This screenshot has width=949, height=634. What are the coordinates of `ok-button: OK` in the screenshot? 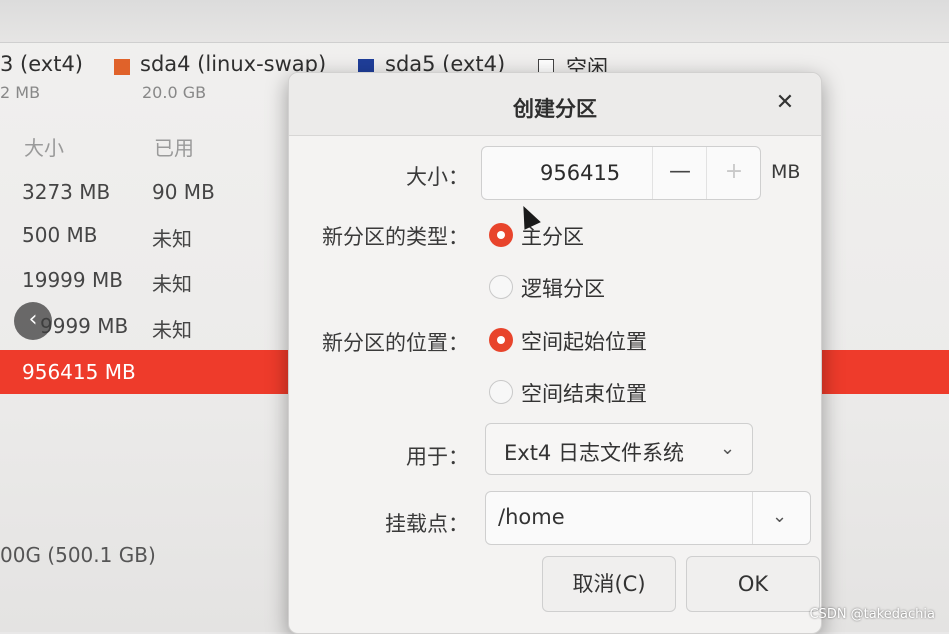 It's located at (753, 584).